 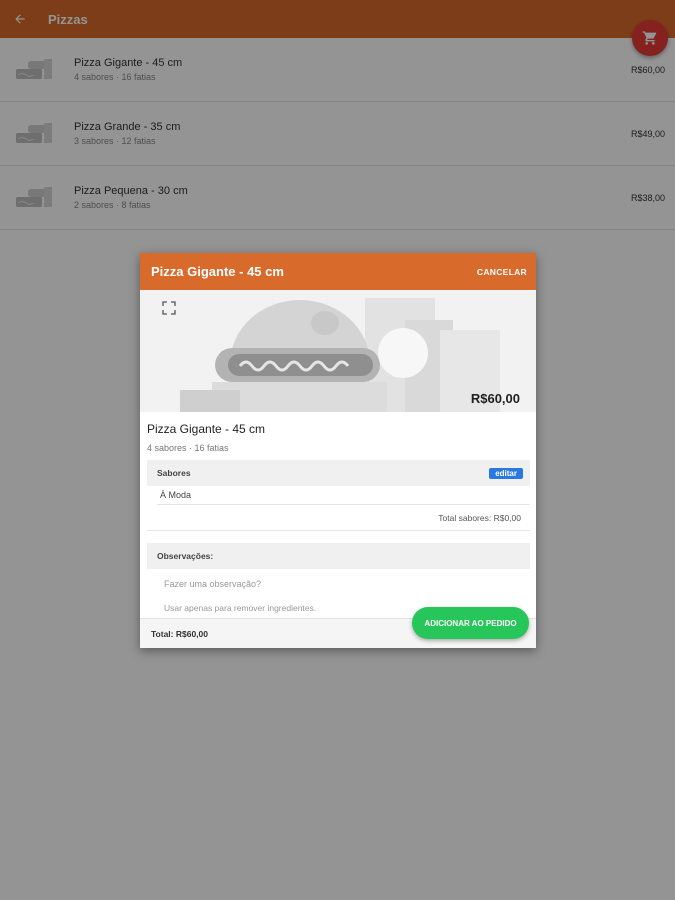 What do you see at coordinates (188, 448) in the screenshot?
I see `product-description: 4 sabores · 16 fatias` at bounding box center [188, 448].